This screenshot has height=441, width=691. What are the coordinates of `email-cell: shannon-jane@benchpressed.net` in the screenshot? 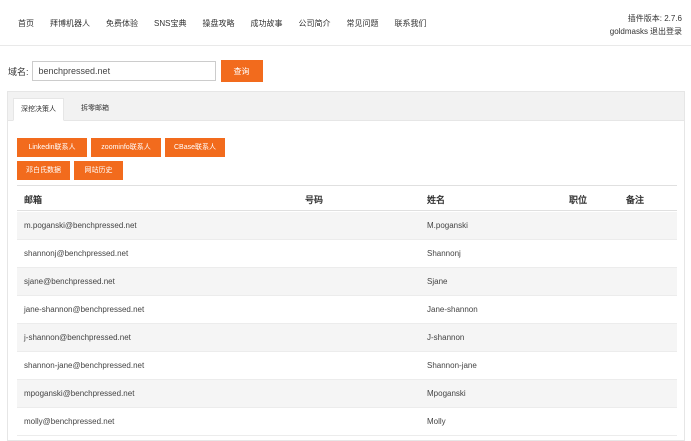 It's located at (84, 365).